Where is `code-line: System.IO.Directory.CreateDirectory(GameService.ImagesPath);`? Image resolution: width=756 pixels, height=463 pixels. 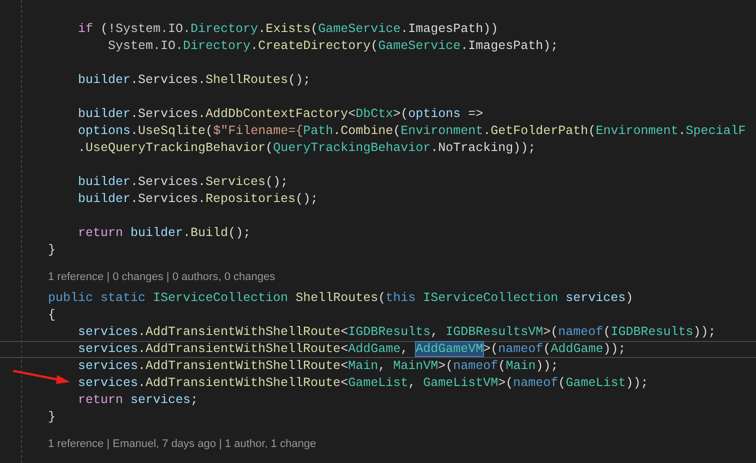 code-line: System.IO.Directory.CreateDirectory(GameService.ImagesPath); is located at coordinates (332, 46).